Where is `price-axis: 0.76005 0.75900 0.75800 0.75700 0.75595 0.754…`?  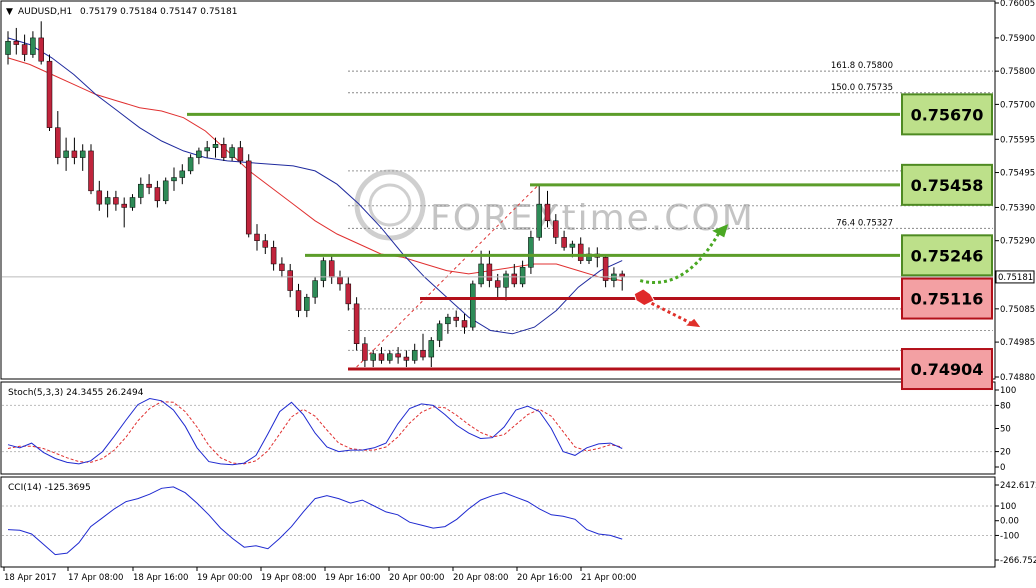 price-axis: 0.76005 0.75900 0.75800 0.75700 0.75595 0.754… is located at coordinates (1015, 191).